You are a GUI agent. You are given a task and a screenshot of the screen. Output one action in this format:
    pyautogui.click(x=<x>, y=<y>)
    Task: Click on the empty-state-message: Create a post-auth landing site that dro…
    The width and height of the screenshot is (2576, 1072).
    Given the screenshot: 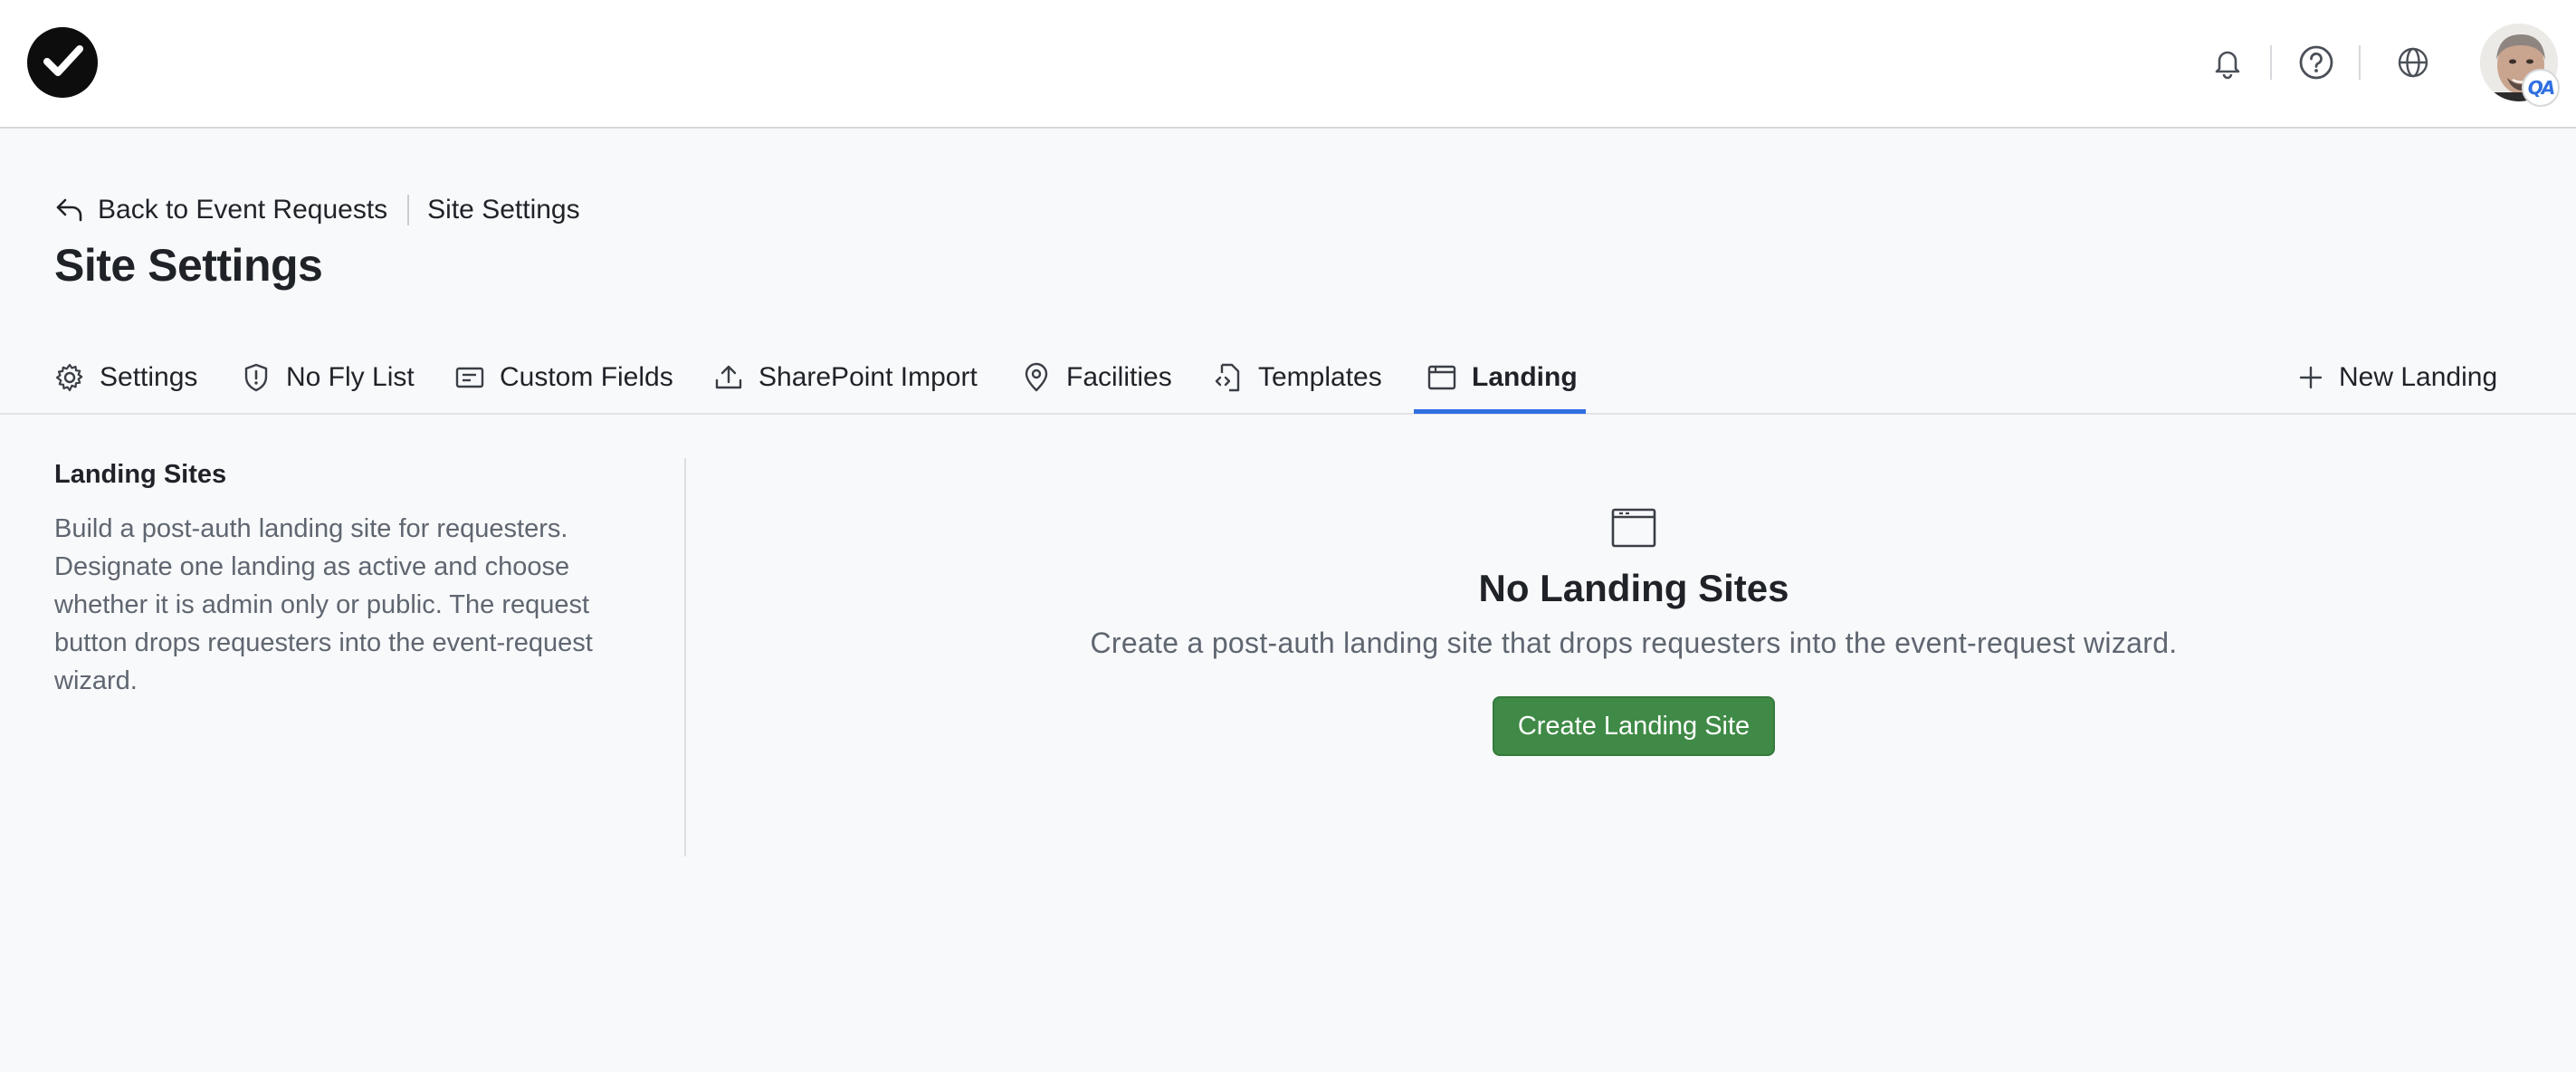 What is the action you would take?
    pyautogui.click(x=1634, y=643)
    